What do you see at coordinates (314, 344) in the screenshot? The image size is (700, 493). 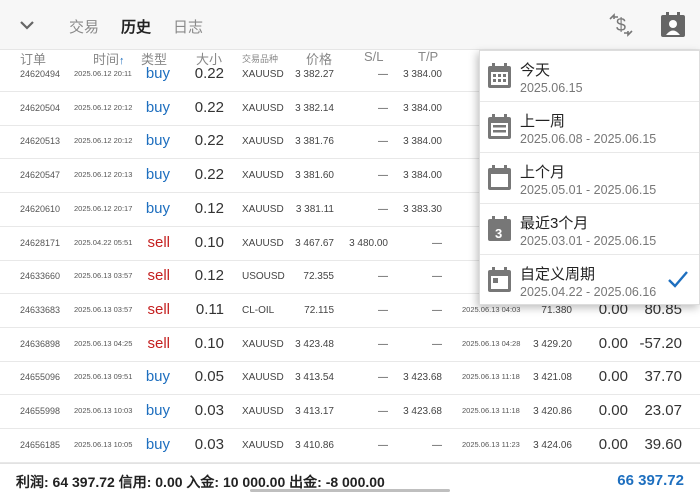 I see `open-price: 3 423.48` at bounding box center [314, 344].